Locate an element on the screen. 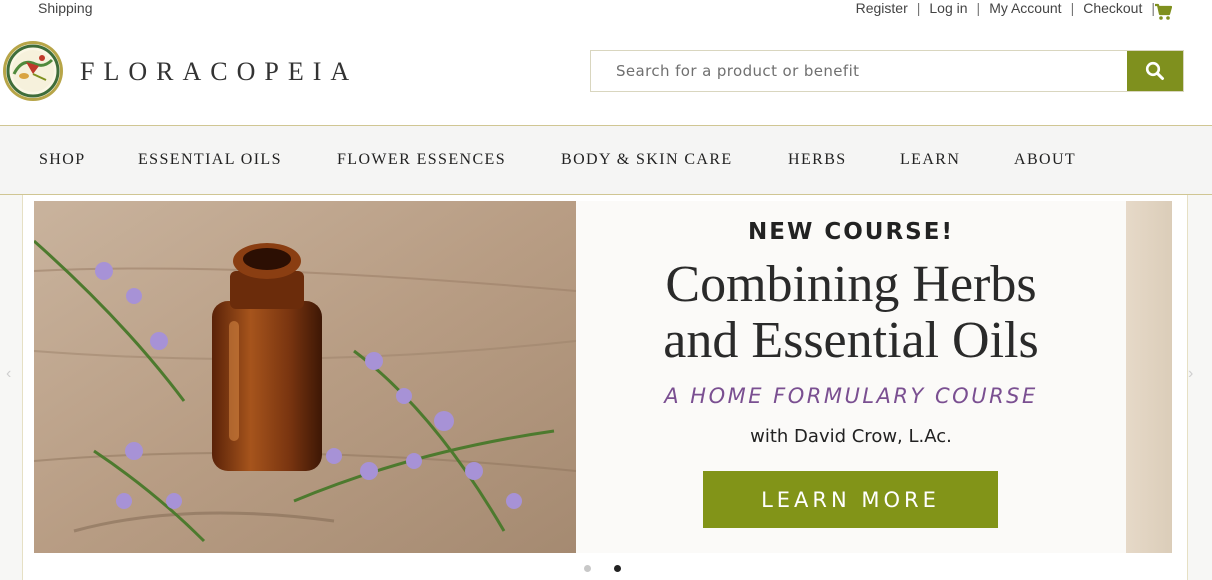 The width and height of the screenshot is (1212, 580). nav-item-essential-oils: ESSENTIAL OILS is located at coordinates (210, 160).